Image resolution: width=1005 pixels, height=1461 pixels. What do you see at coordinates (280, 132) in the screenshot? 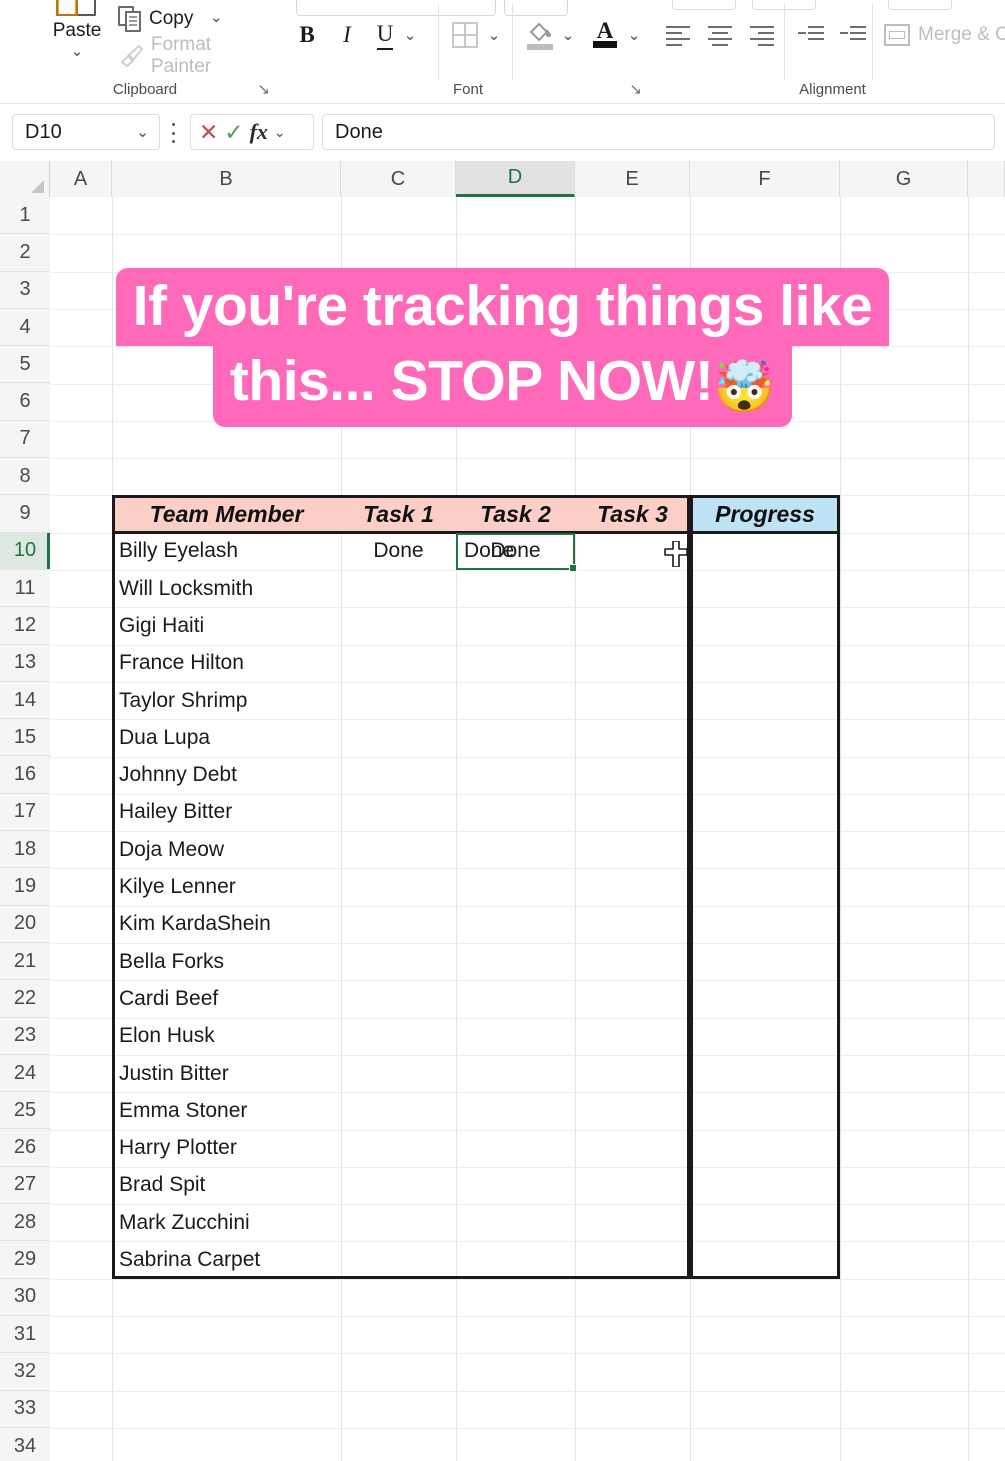
I see `formula-chevron-down-icon: ⌄` at bounding box center [280, 132].